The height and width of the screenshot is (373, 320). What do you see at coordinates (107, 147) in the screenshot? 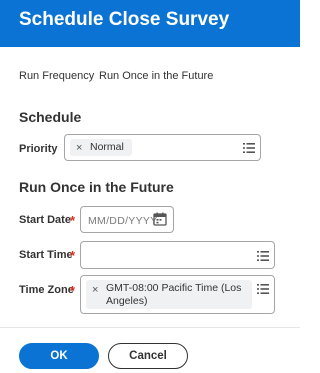
I see `priority-selected-value: Normal` at bounding box center [107, 147].